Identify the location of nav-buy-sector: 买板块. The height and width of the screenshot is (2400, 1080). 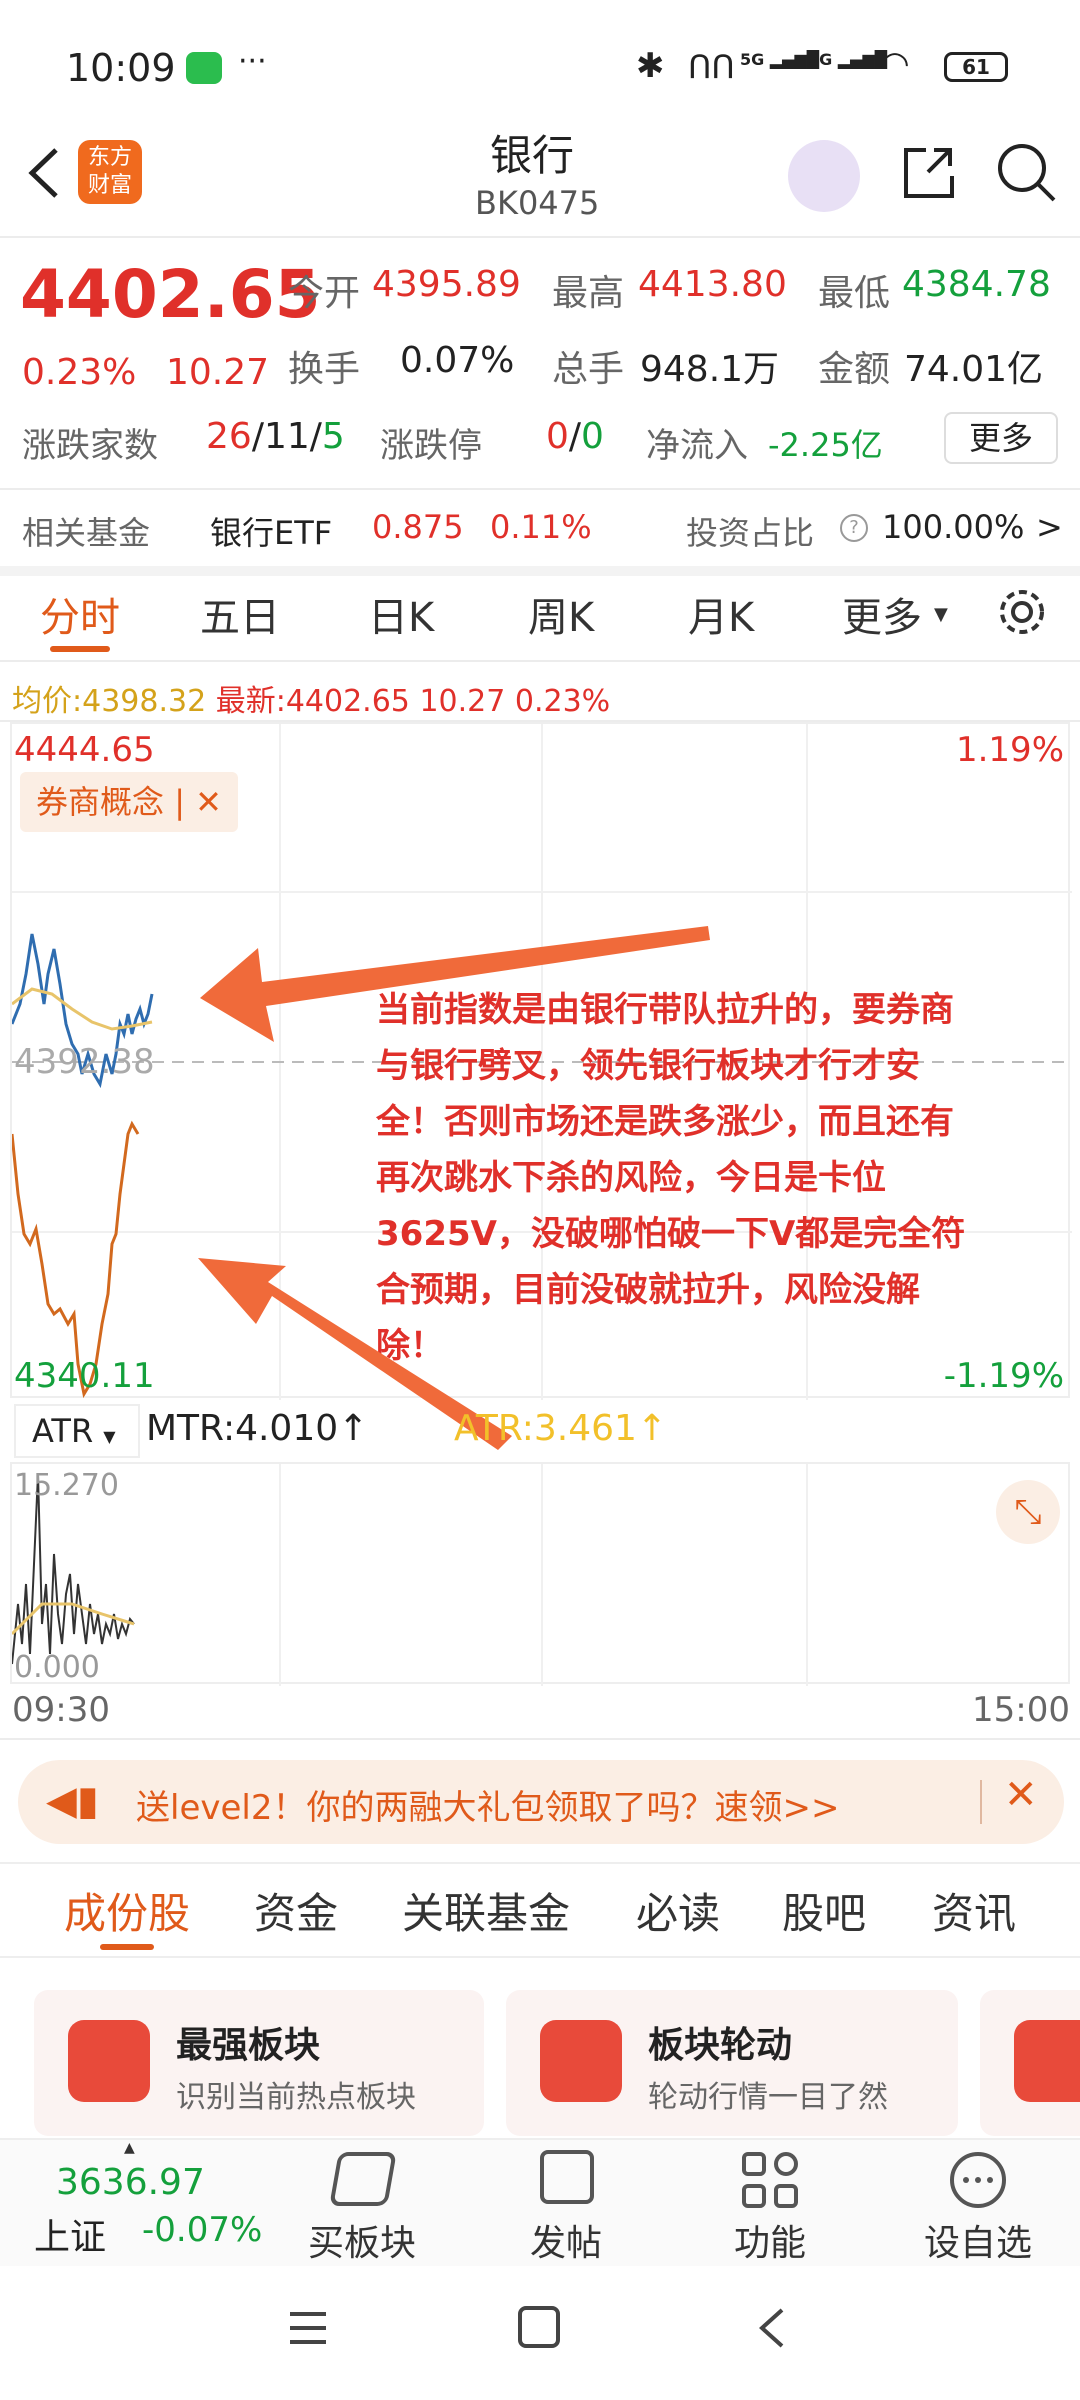
(362, 2202).